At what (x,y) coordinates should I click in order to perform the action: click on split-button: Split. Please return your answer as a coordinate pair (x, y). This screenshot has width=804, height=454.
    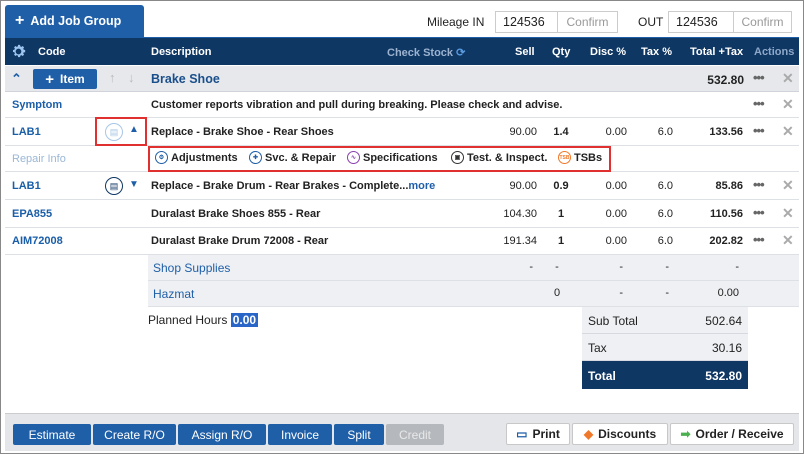
    Looking at the image, I should click on (359, 434).